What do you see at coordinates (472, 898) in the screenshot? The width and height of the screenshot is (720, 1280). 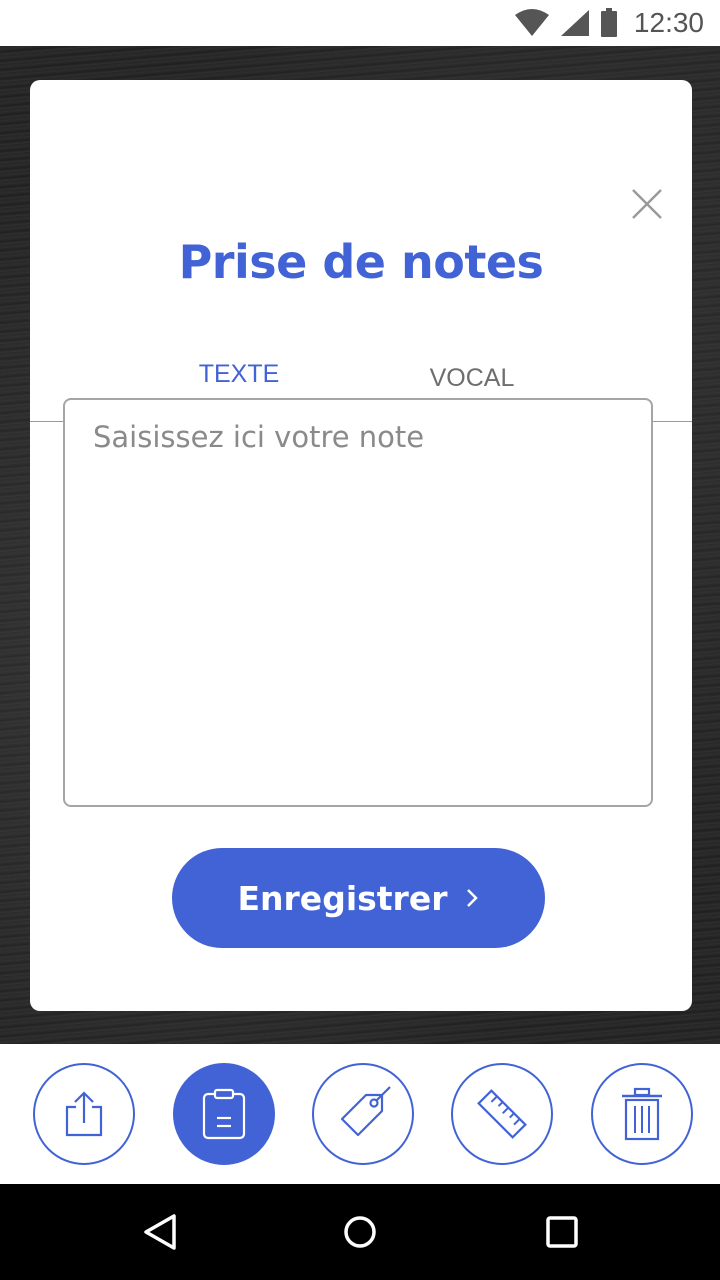 I see `chevron-right-icon` at bounding box center [472, 898].